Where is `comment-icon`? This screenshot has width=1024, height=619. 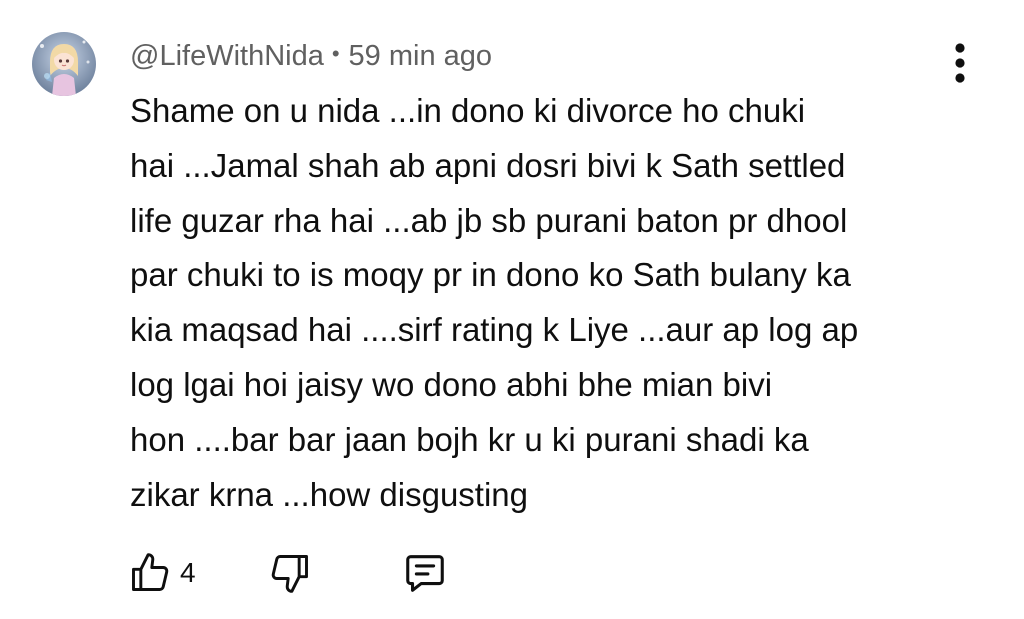 comment-icon is located at coordinates (425, 573).